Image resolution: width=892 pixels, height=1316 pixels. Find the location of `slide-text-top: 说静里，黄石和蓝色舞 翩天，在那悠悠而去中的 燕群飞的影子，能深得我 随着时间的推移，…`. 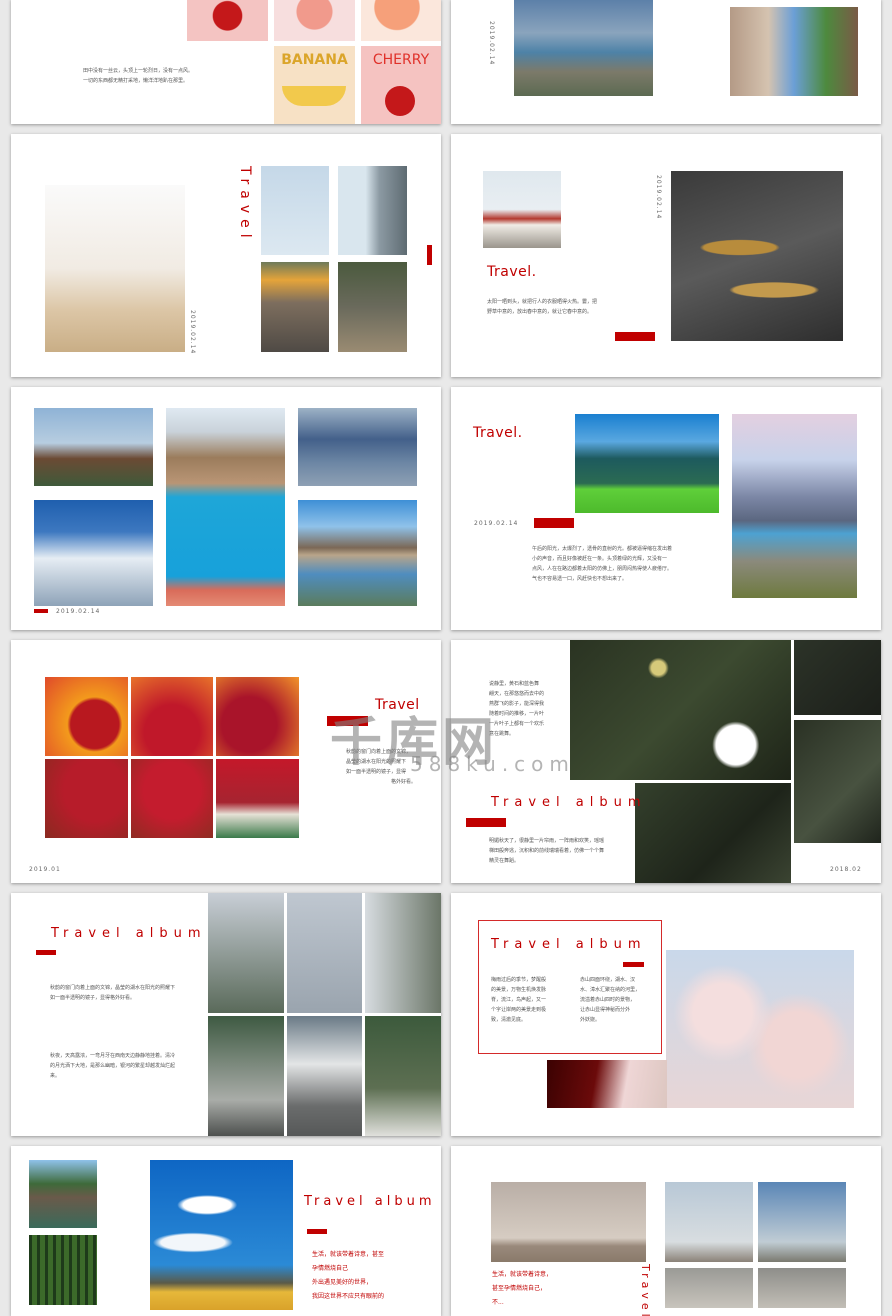

slide-text-top: 说静里，黄石和蓝色舞 翩天，在那悠悠而去中的 燕群飞的影子，能深得我 随着时间的推移，… is located at coordinates (517, 709).